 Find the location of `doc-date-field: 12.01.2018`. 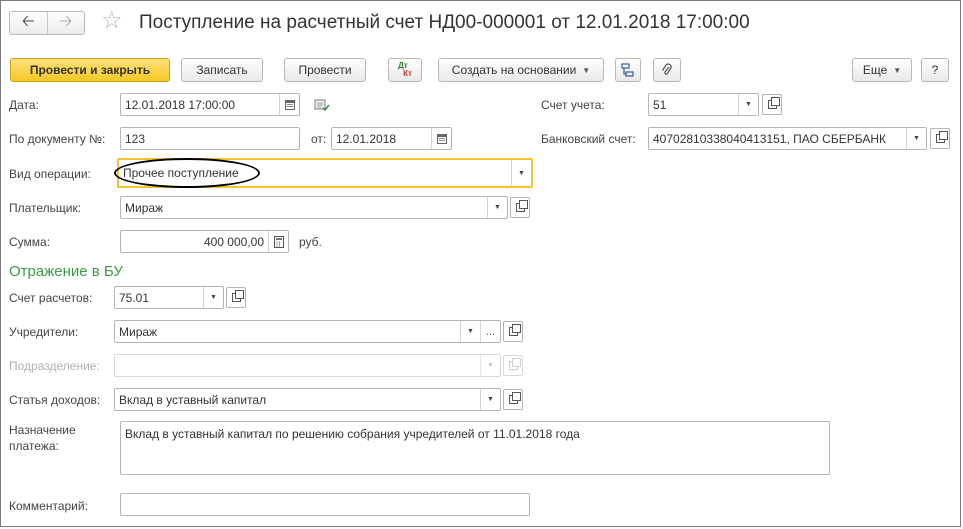

doc-date-field: 12.01.2018 is located at coordinates (391, 138).